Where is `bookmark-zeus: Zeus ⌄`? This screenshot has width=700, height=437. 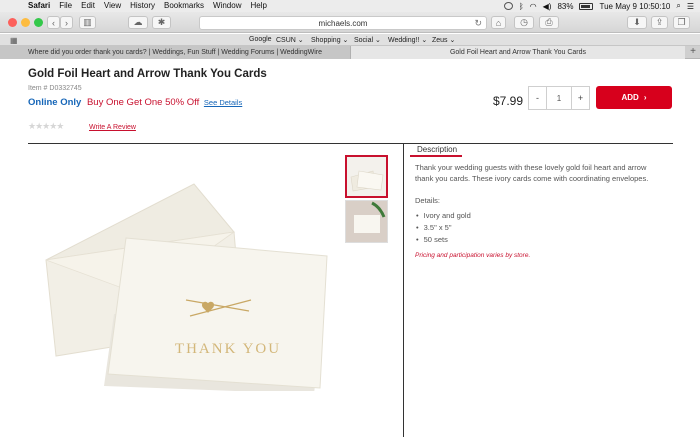 bookmark-zeus: Zeus ⌄ is located at coordinates (443, 40).